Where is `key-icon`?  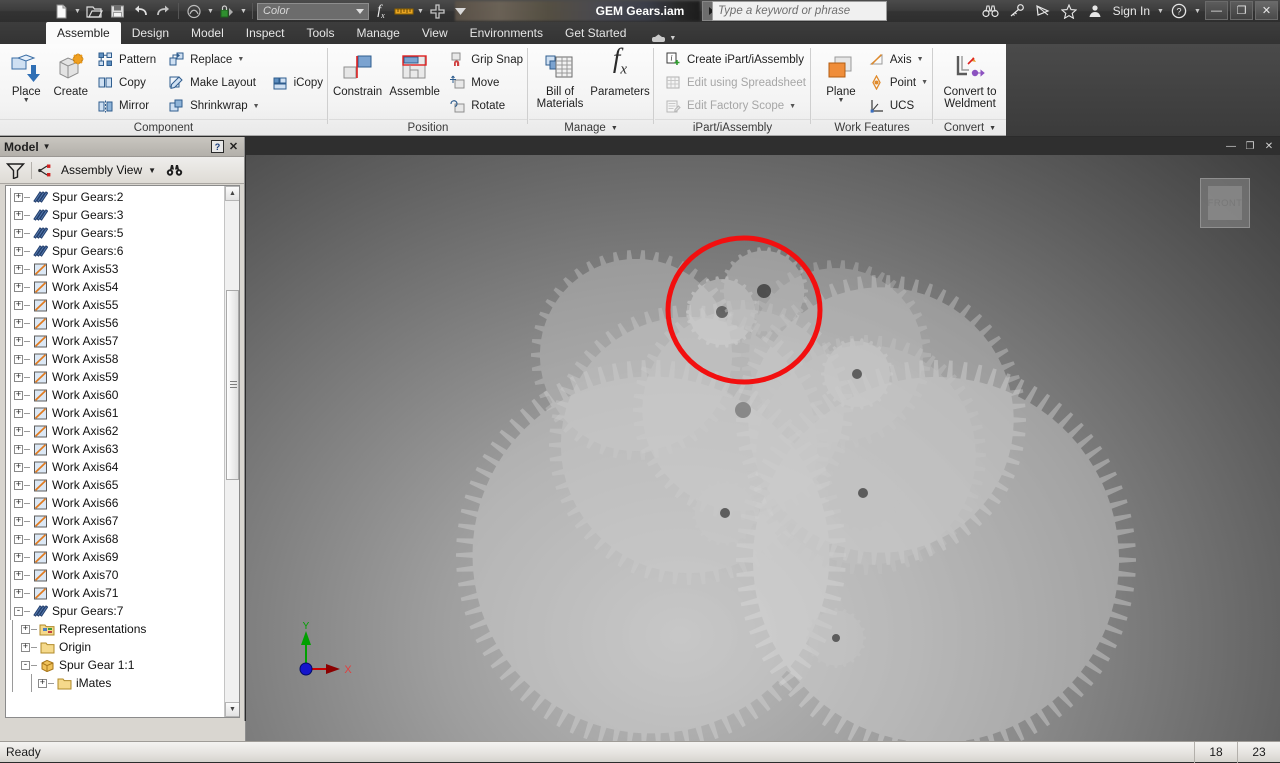 key-icon is located at coordinates (1017, 11).